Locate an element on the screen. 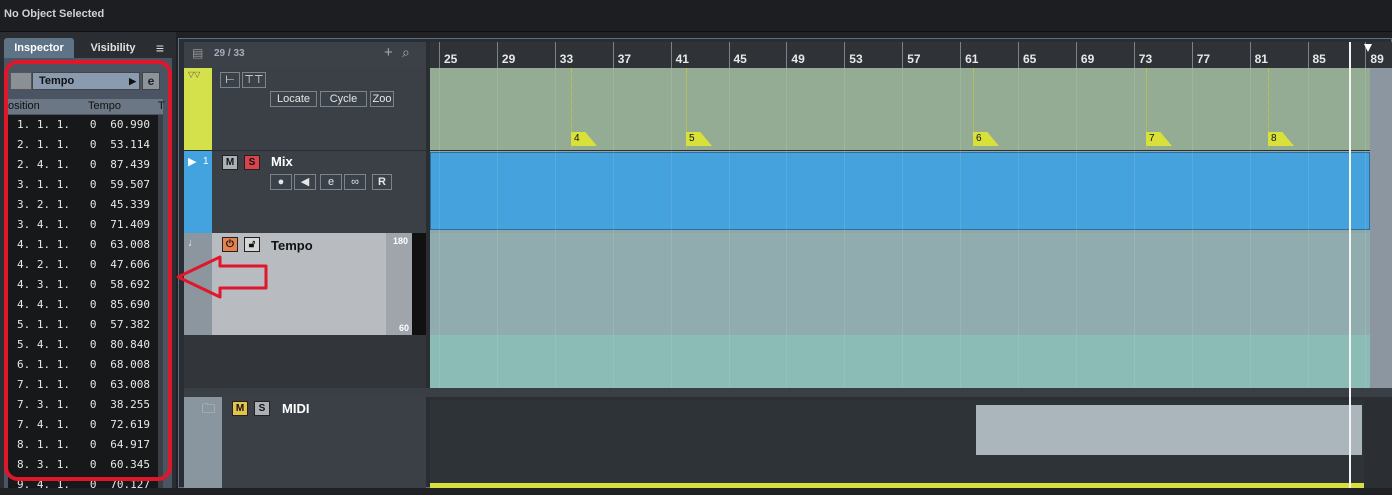 Image resolution: width=1392 pixels, height=495 pixels. ruler: 25 29 33 37 41 45 49 53 57 61 65 69 73 77 81 85 89 is located at coordinates (911, 55).